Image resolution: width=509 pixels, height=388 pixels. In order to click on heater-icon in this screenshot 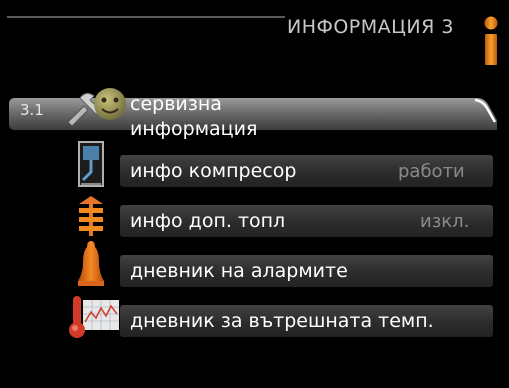, I will do `click(91, 216)`.